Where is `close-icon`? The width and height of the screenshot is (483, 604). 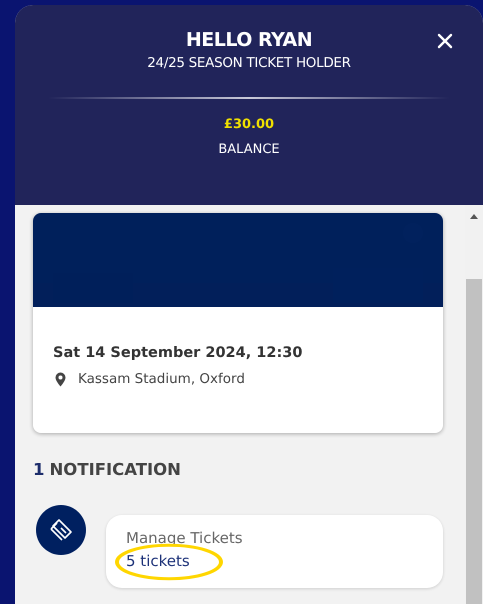
close-icon is located at coordinates (445, 41).